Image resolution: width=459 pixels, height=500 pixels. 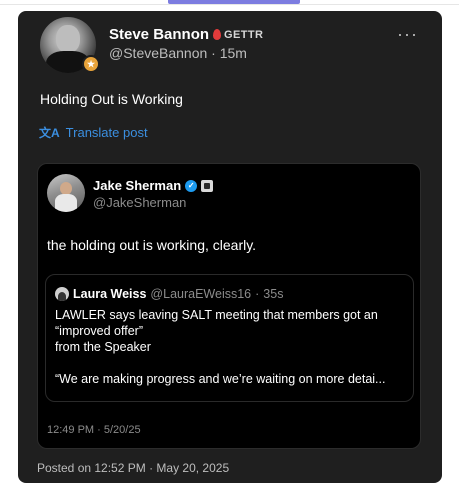 What do you see at coordinates (158, 53) in the screenshot?
I see `author-handle: @SteveBannon` at bounding box center [158, 53].